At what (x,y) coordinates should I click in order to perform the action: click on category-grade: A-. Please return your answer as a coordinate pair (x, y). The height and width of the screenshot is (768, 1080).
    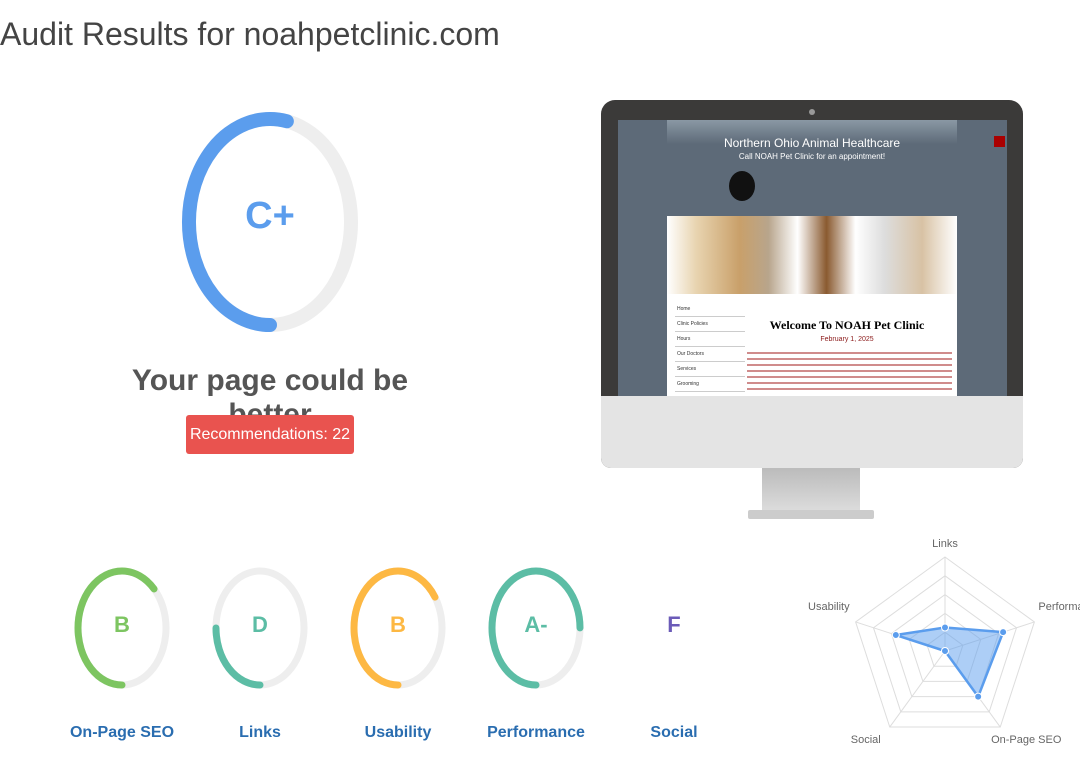
    Looking at the image, I should click on (536, 624).